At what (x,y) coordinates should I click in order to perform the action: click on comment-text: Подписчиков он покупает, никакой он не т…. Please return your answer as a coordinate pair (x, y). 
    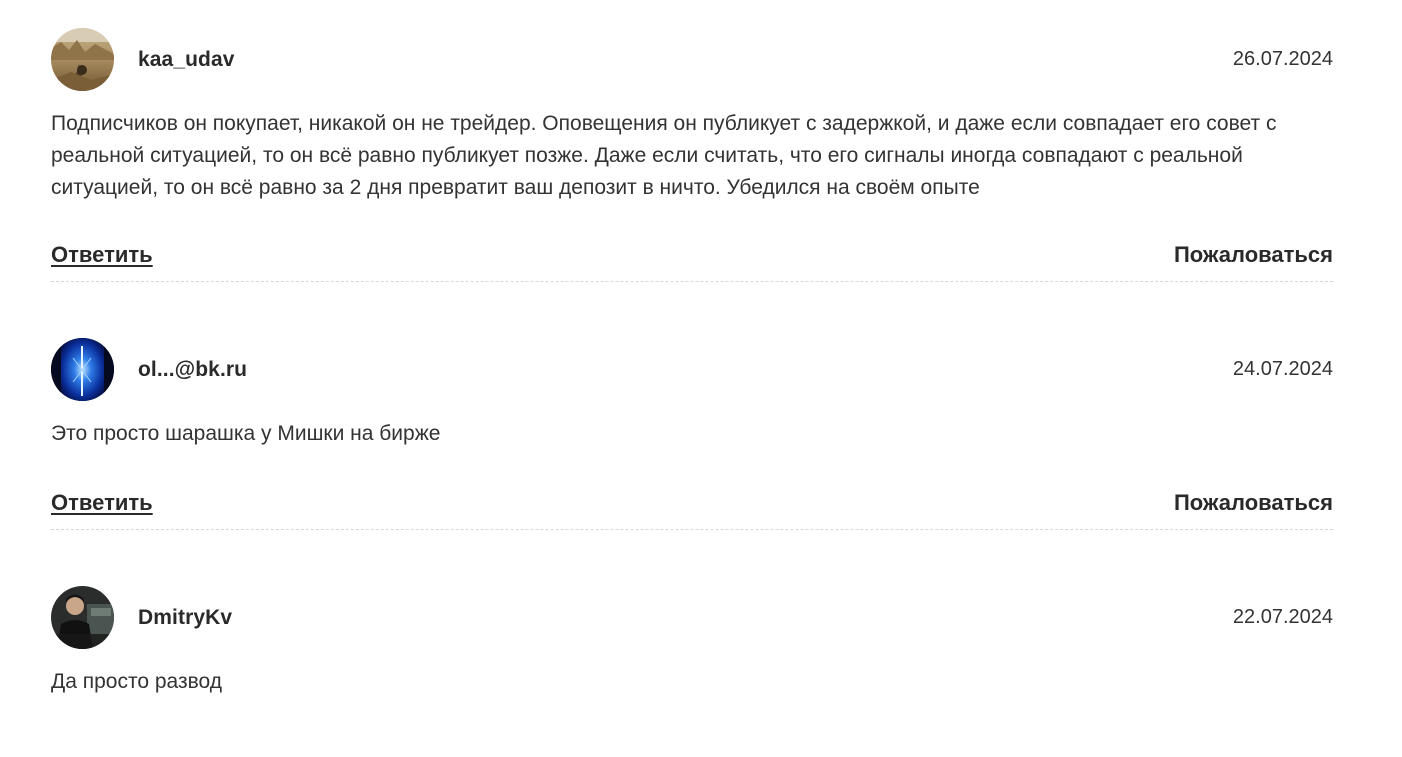
    Looking at the image, I should click on (664, 155).